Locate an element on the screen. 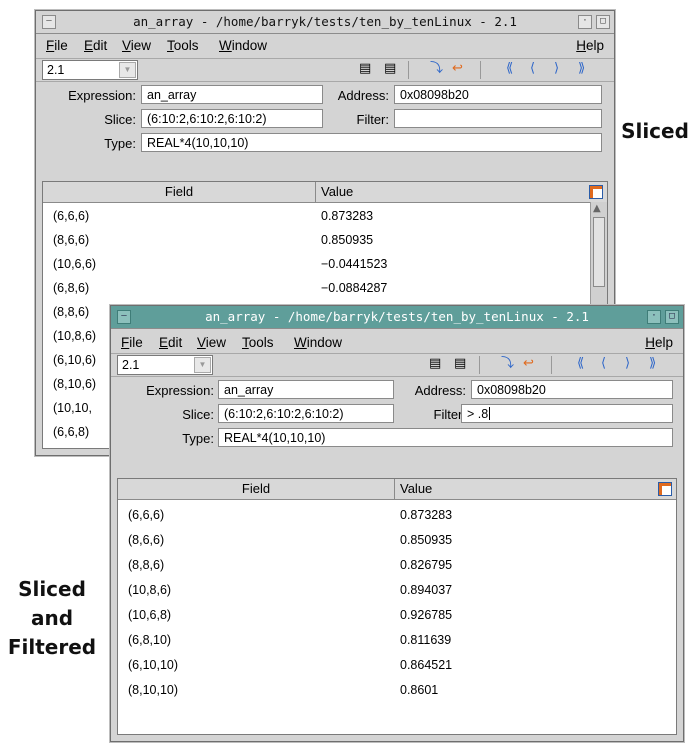 This screenshot has width=691, height=749. slice-label: Slice: is located at coordinates (198, 414).